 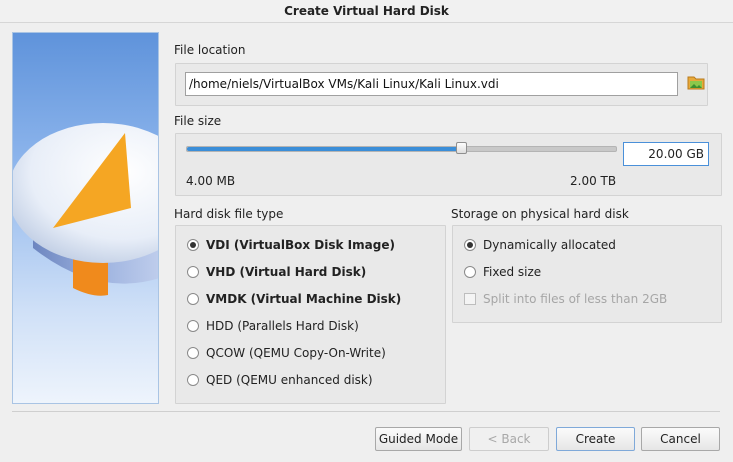 I want to click on radio-label: HDD (Parallels Hard Disk), so click(x=282, y=326).